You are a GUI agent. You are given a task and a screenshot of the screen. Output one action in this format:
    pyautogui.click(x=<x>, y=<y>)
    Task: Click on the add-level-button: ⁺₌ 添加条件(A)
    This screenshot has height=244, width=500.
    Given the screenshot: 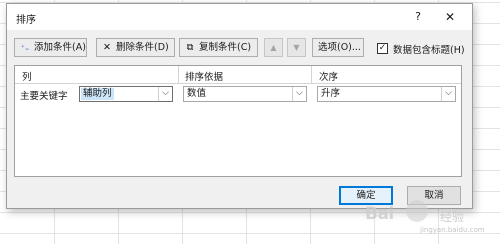 What is the action you would take?
    pyautogui.click(x=50, y=47)
    